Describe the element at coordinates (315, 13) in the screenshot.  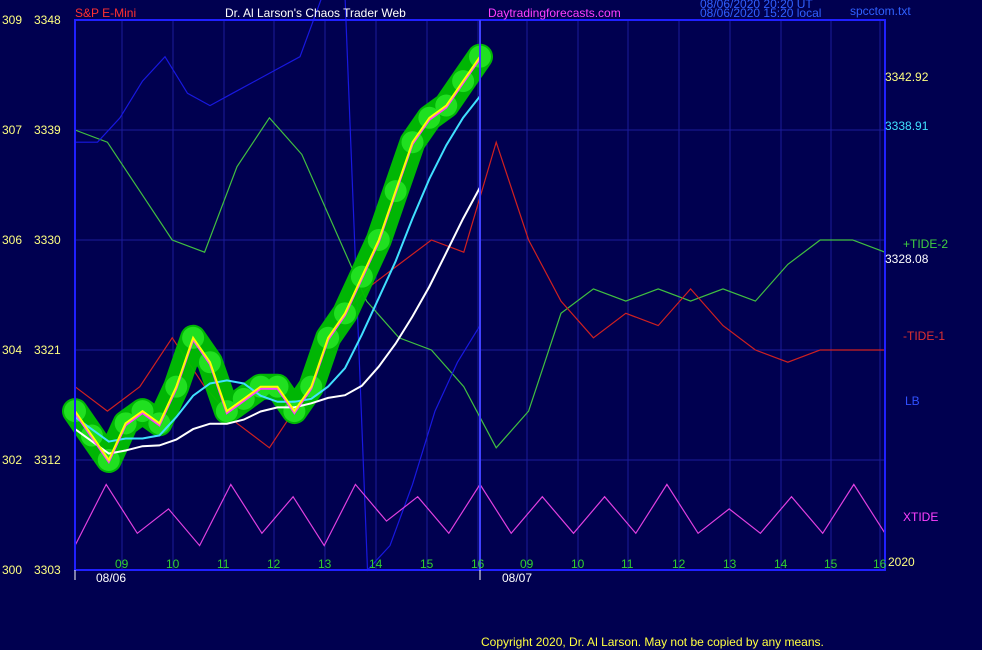
I see `chart-title: Dr. Al Larson's Chaos Trader Web` at that location.